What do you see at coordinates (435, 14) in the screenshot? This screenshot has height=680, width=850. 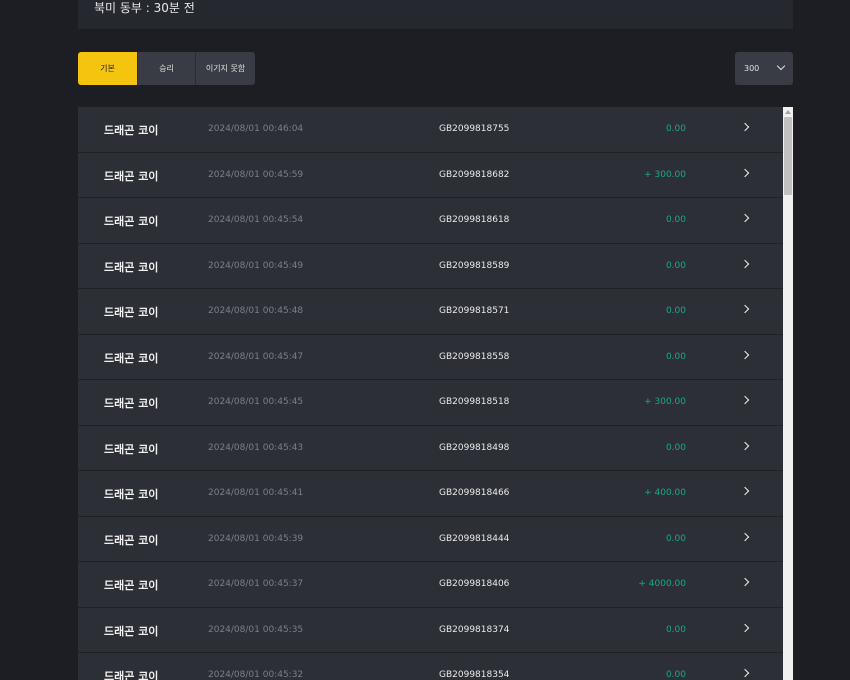 I see `region-status-bar: 북미 동부 : 30분 전` at bounding box center [435, 14].